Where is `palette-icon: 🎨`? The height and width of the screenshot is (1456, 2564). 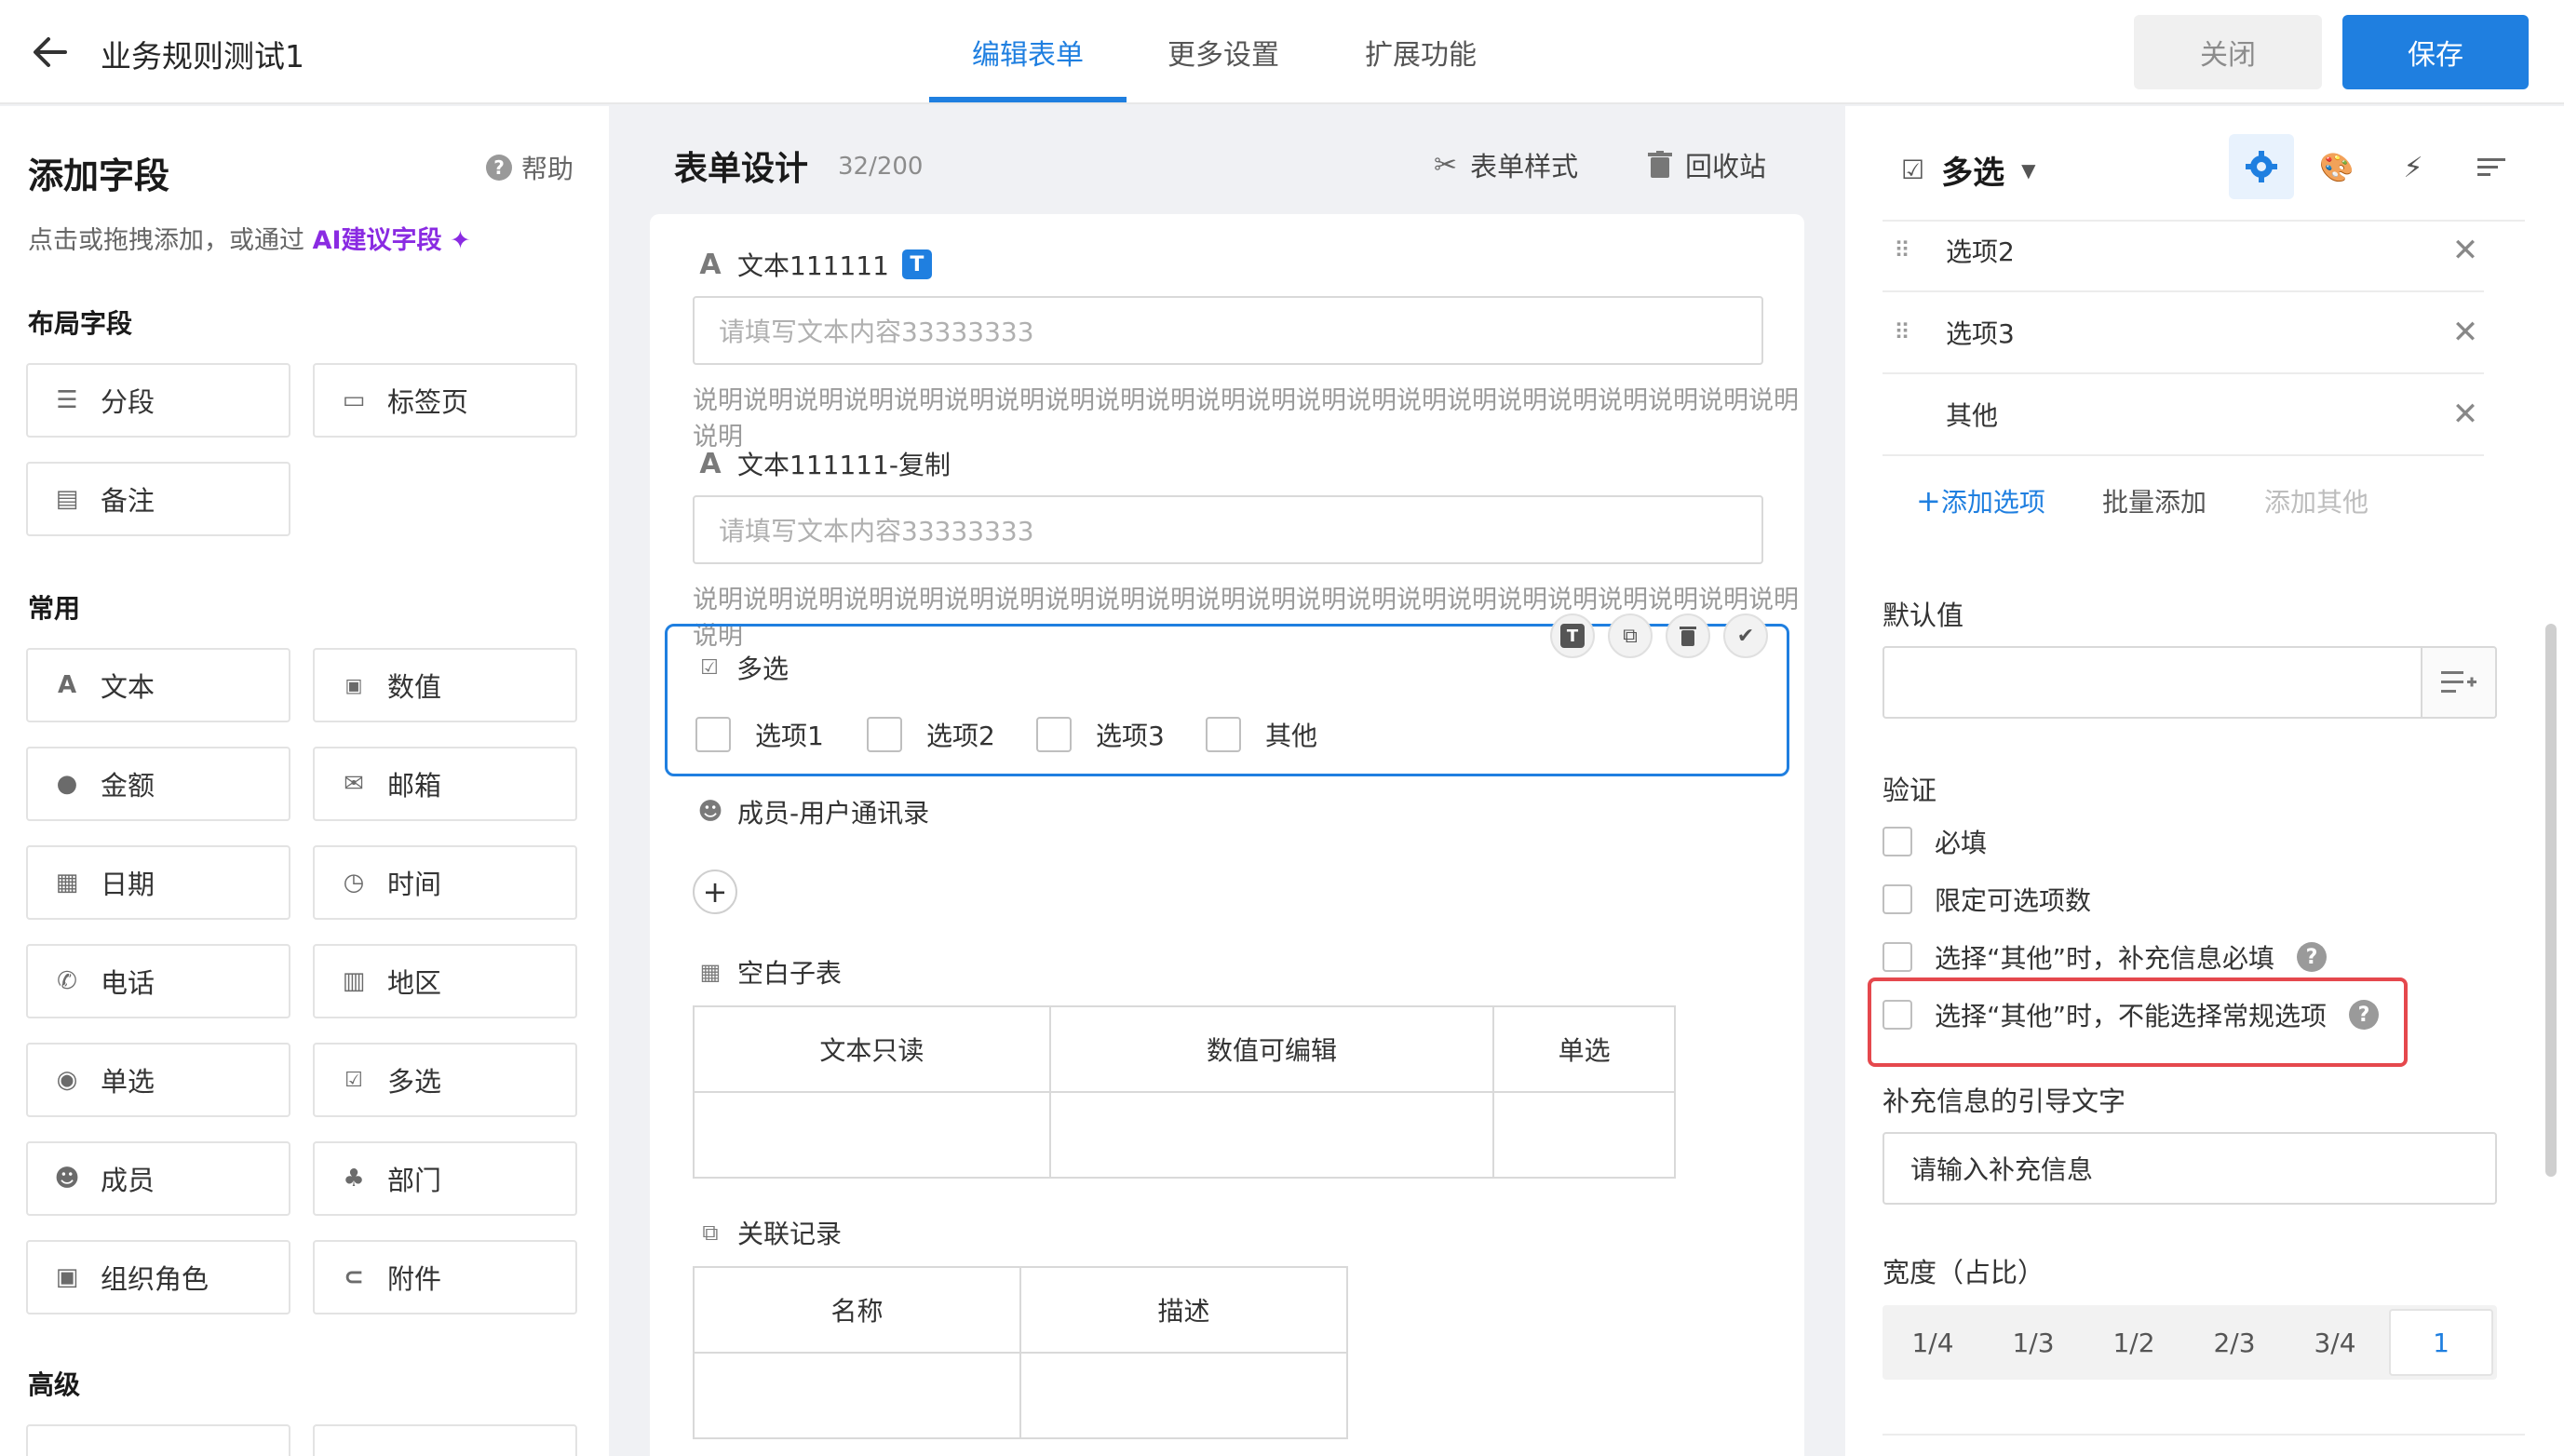 palette-icon: 🎨 is located at coordinates (2336, 167).